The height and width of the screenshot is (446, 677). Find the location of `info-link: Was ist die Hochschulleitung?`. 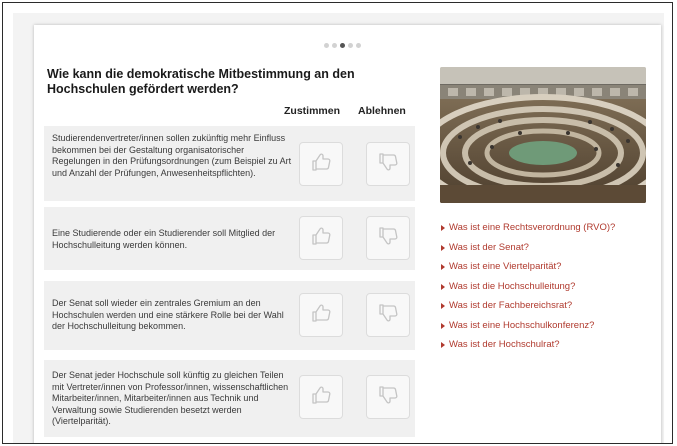

info-link: Was ist die Hochschulleitung? is located at coordinates (528, 290).